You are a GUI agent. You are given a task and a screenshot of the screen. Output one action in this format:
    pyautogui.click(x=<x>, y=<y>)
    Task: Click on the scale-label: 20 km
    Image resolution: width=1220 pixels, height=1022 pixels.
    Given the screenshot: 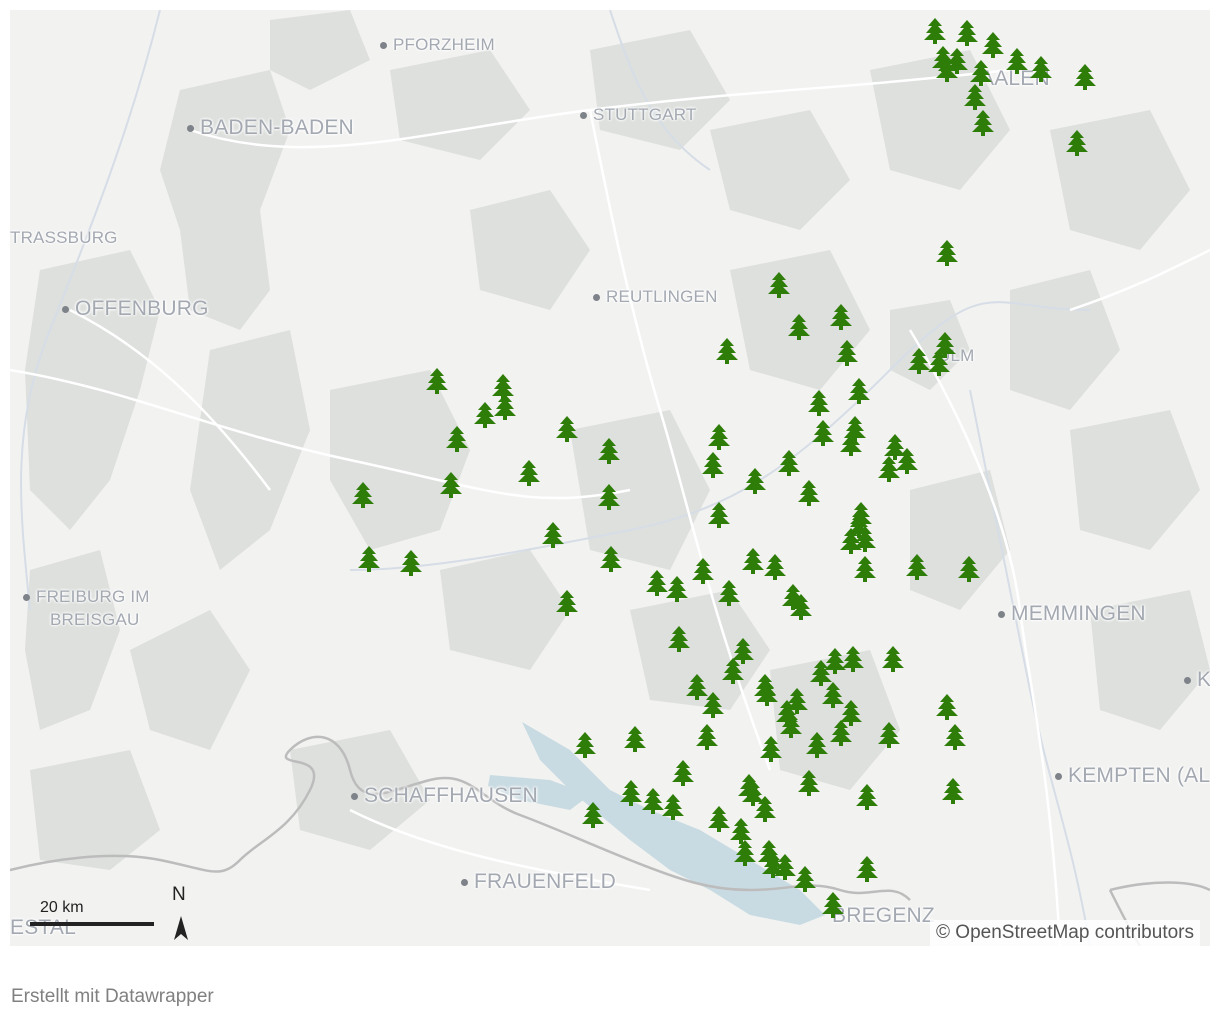 What is the action you would take?
    pyautogui.click(x=62, y=907)
    